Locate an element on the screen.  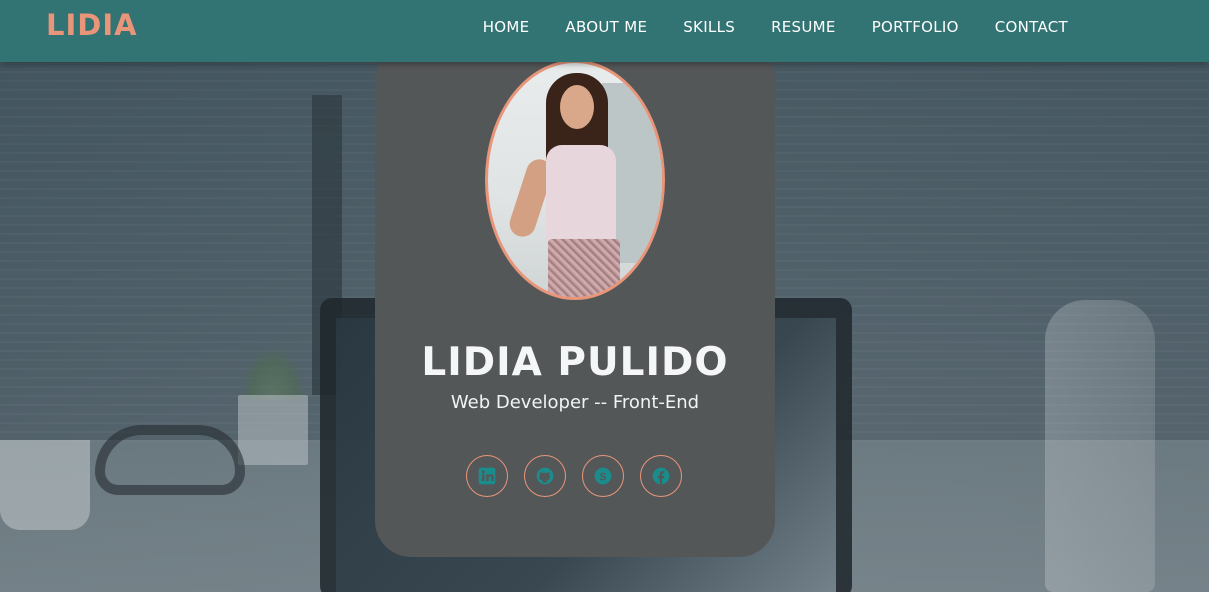
skype-icon is located at coordinates (603, 476).